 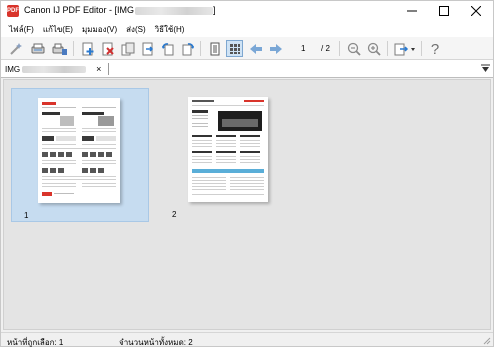 I want to click on page-thumbnail: 1, so click(x=80, y=155).